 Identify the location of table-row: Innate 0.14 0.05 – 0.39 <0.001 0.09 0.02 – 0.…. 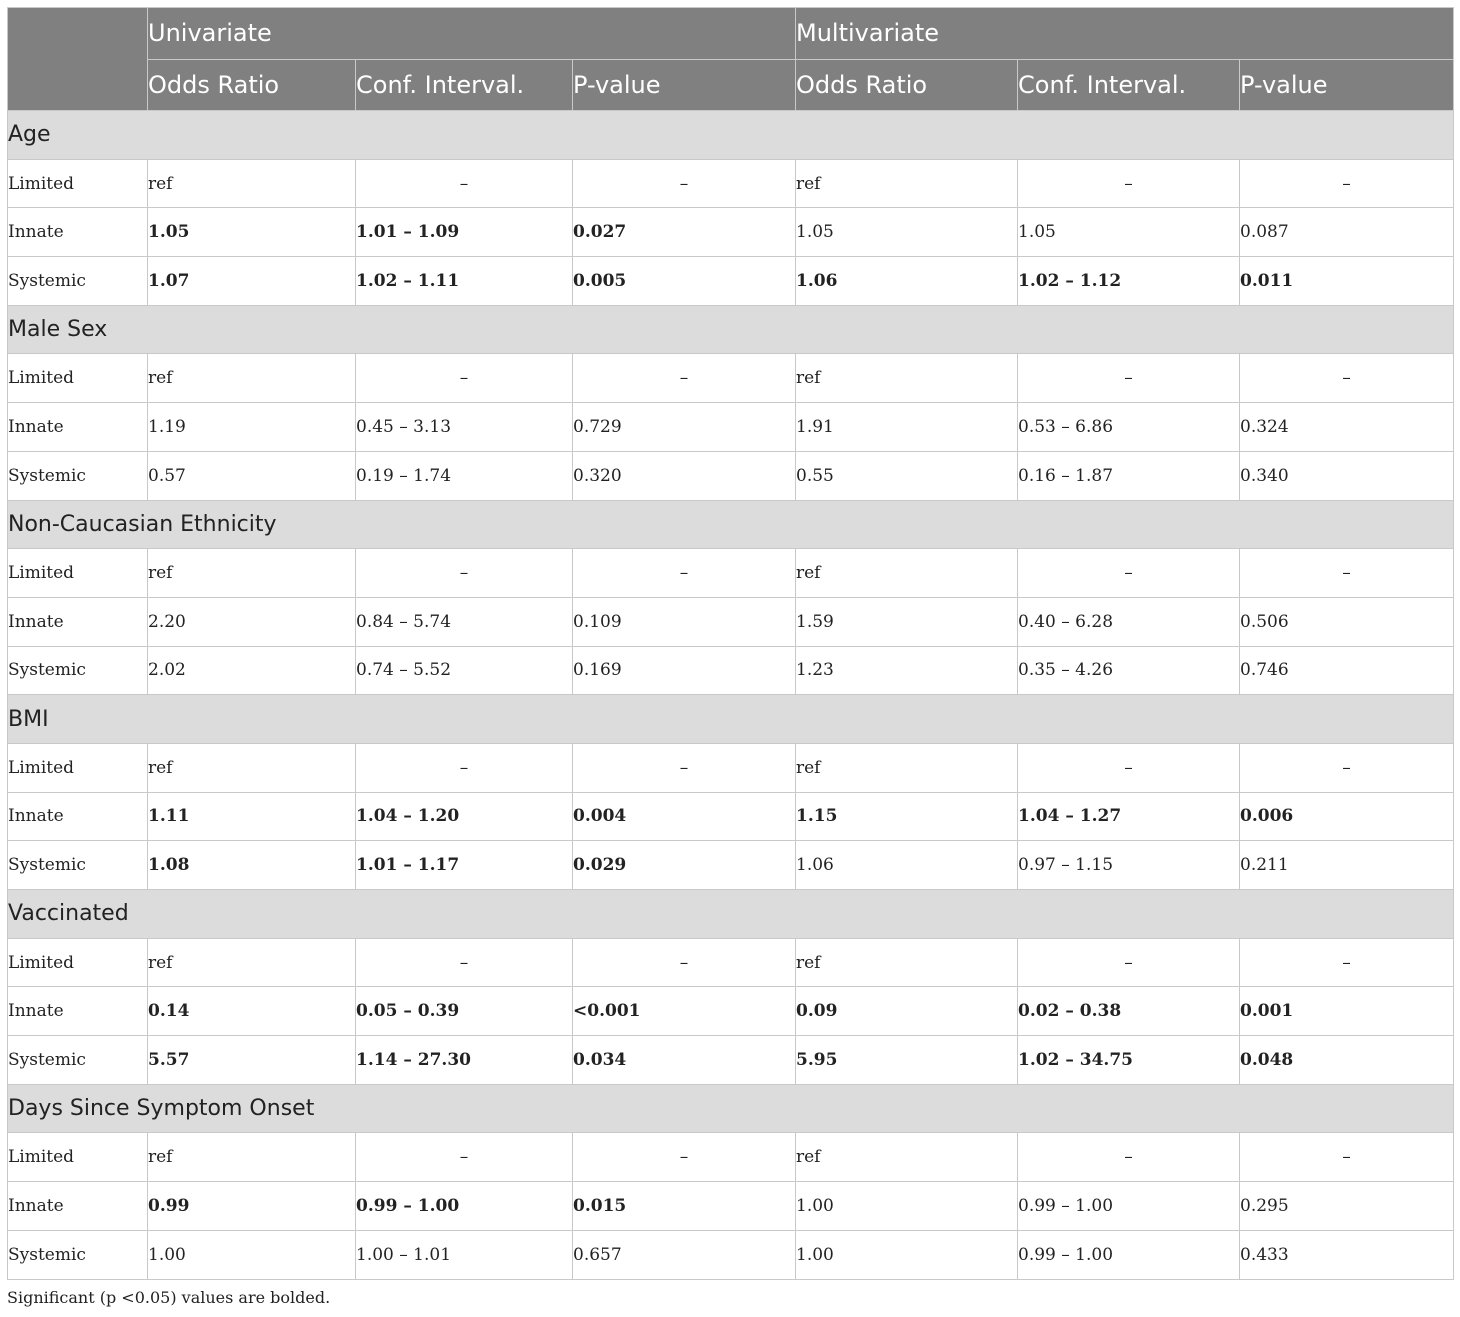
(730, 1011).